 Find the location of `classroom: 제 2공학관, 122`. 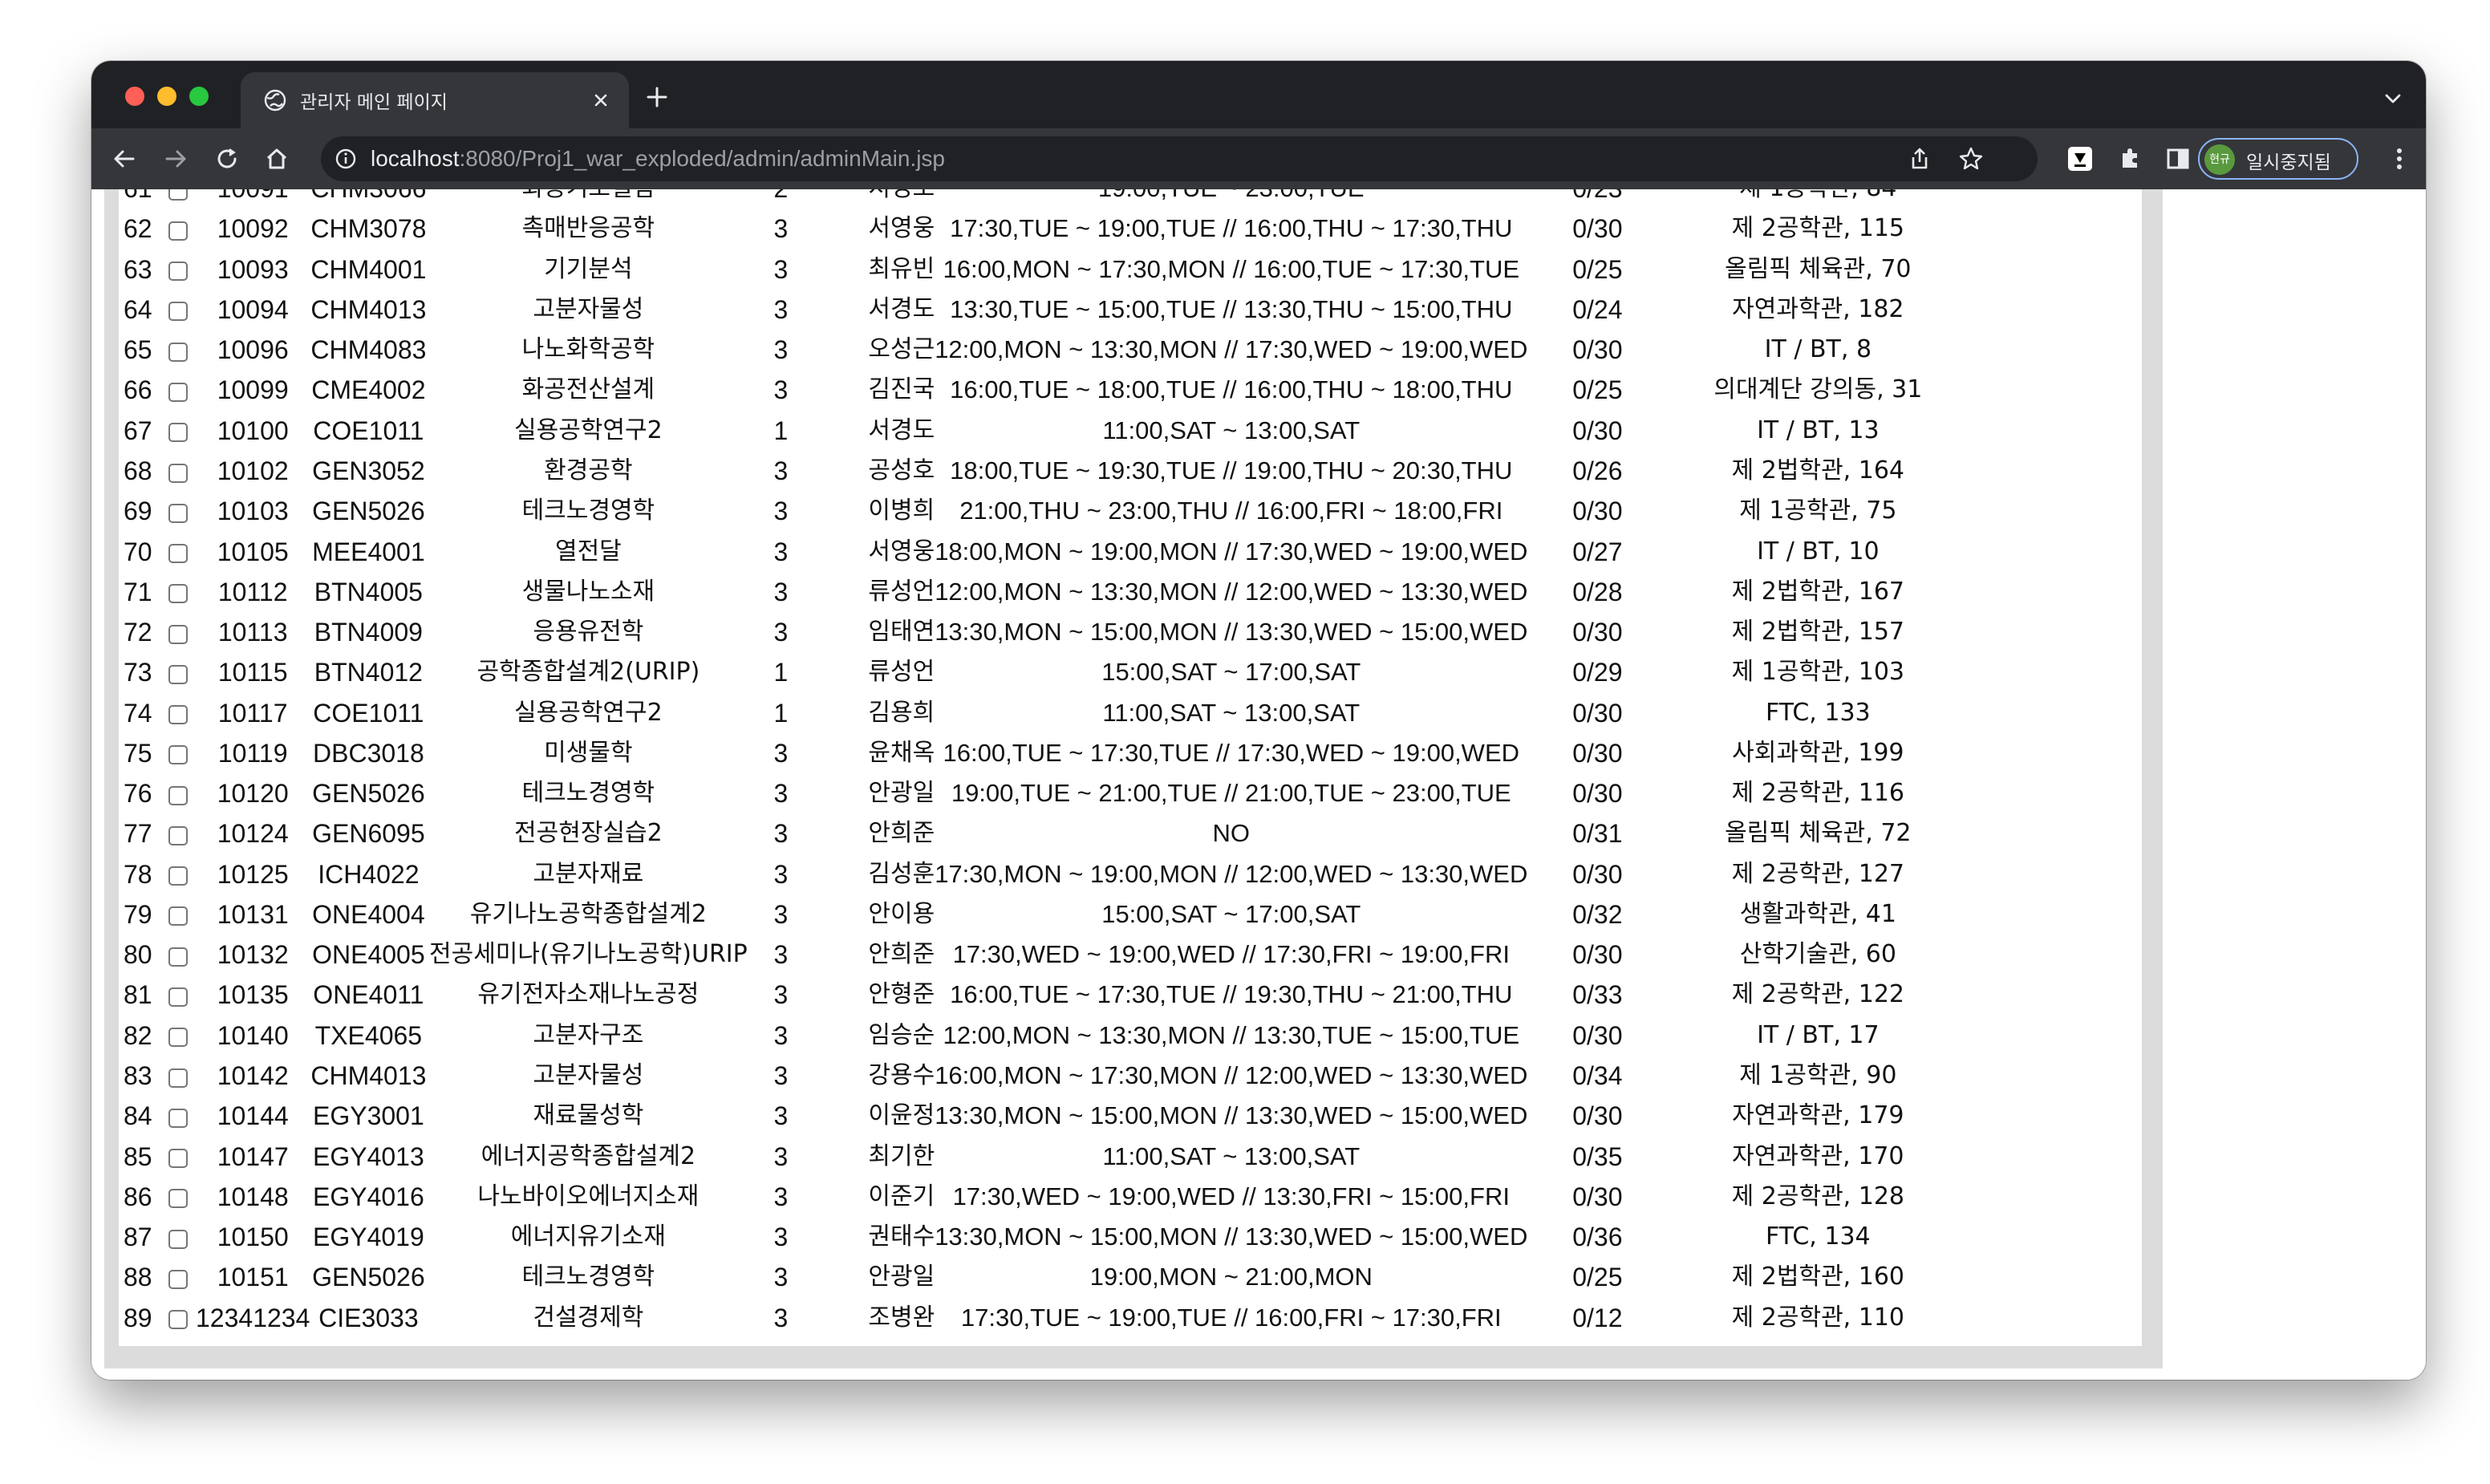

classroom: 제 2공학관, 122 is located at coordinates (1818, 994).